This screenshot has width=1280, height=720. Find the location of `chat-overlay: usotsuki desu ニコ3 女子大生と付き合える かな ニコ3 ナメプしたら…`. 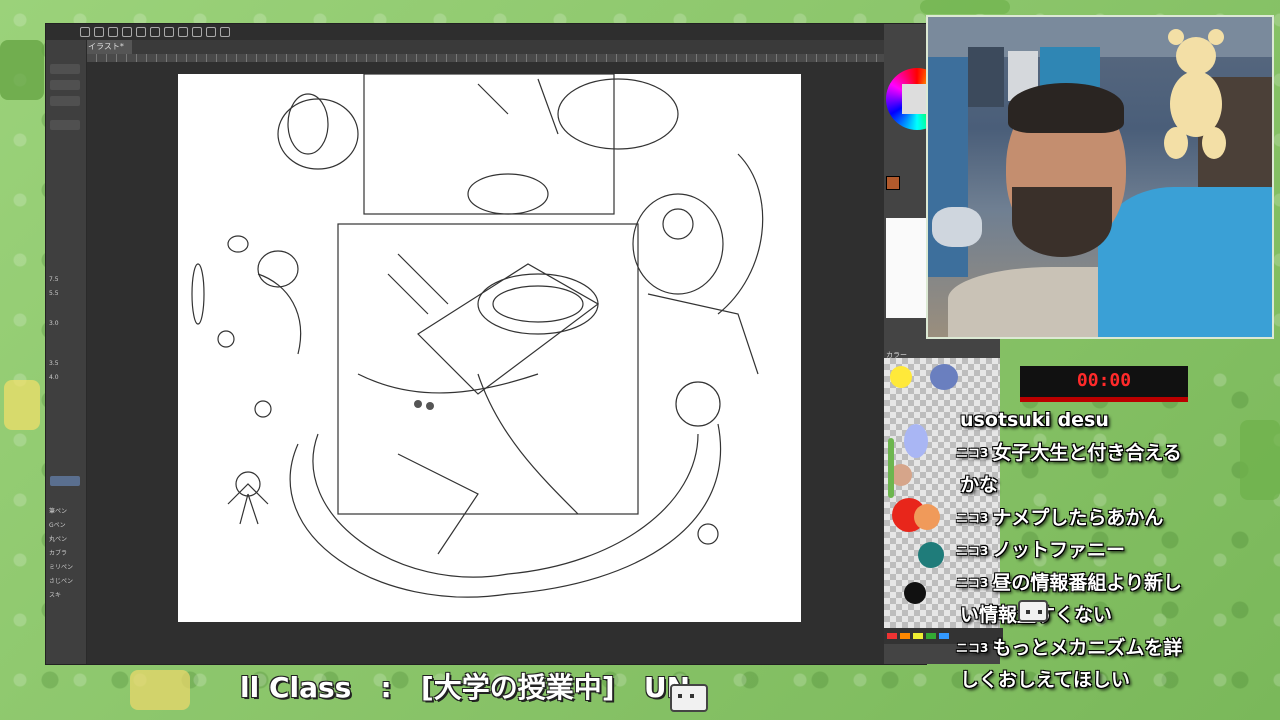

chat-overlay: usotsuki desu ニコ3 女子大生と付き合える かな ニコ3 ナメプしたら… is located at coordinates (1090, 521).